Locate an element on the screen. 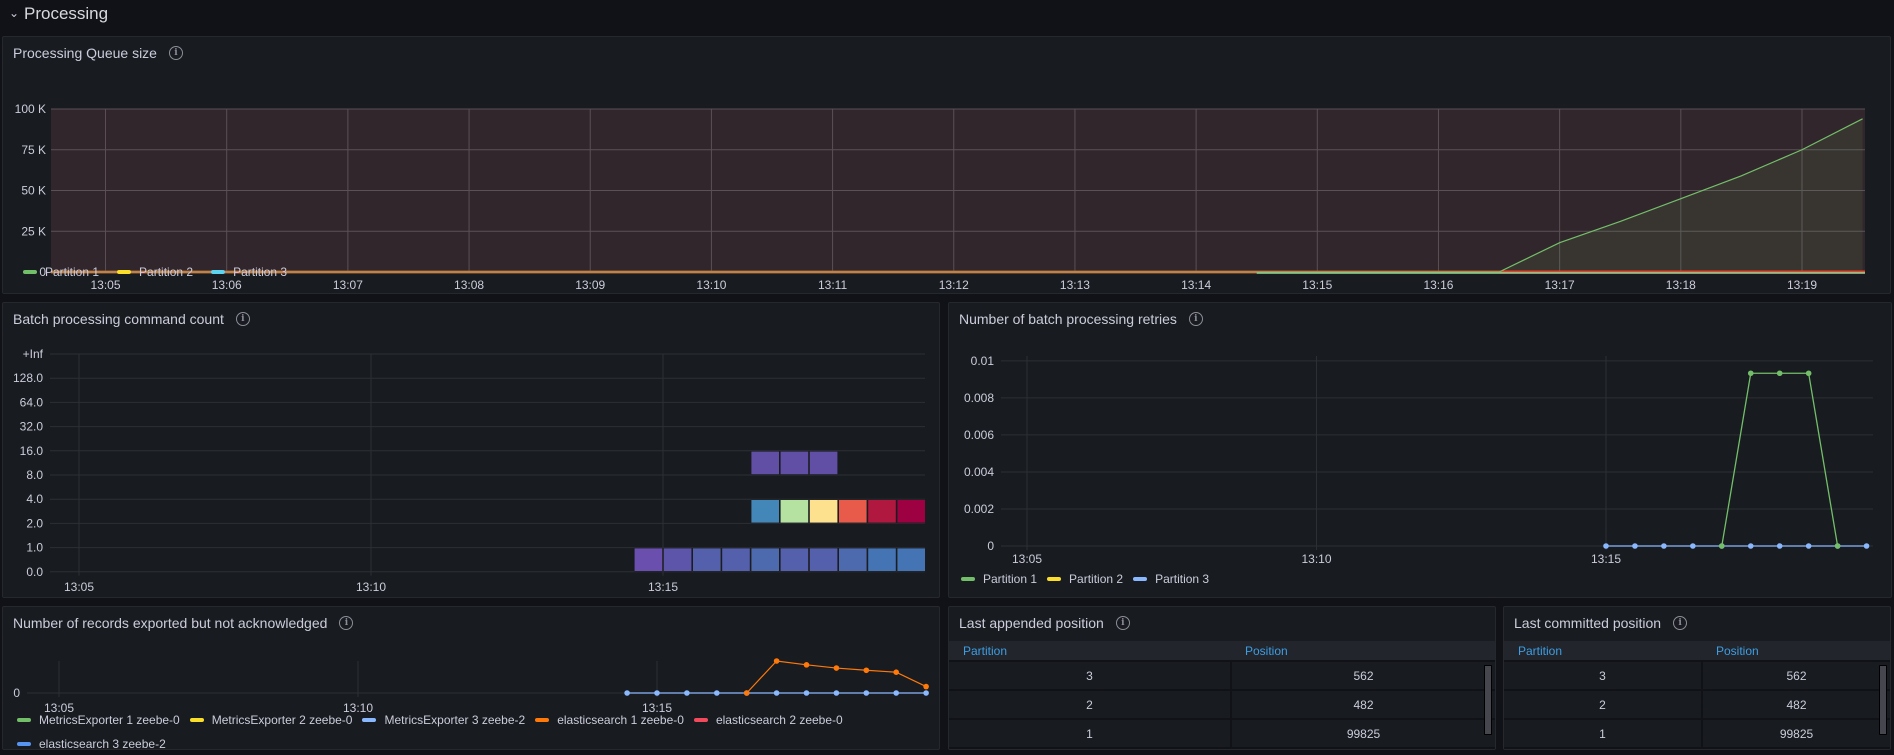 This screenshot has height=755, width=1894. y-bucket-label: 0.0 is located at coordinates (34, 572).